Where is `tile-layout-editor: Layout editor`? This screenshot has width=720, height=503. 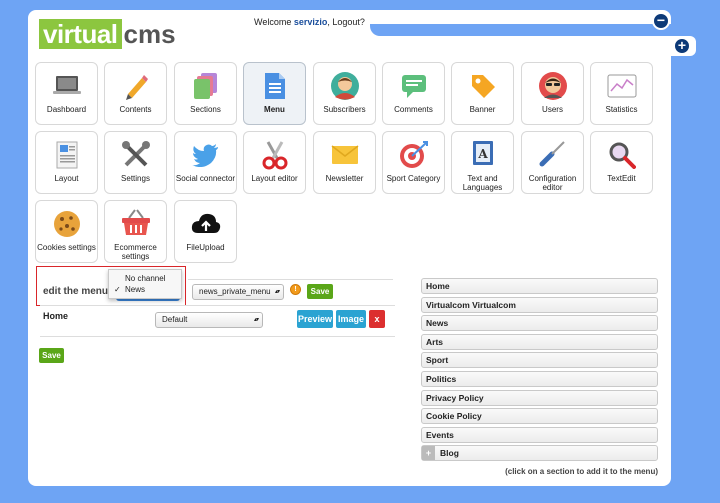
tile-layout-editor: Layout editor is located at coordinates (274, 162).